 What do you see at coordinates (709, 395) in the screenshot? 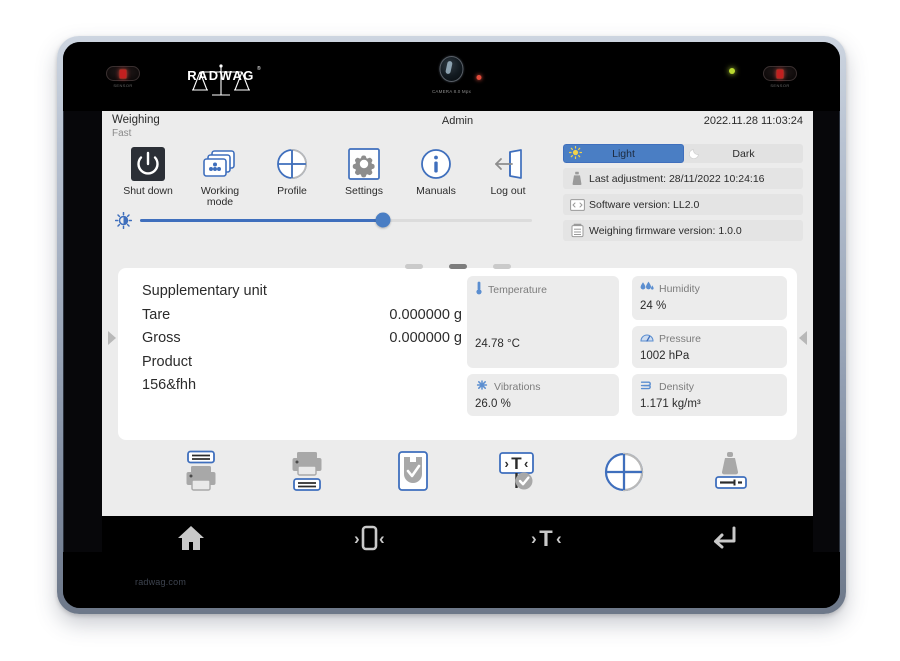
I see `sensor-card-density: Density 1.171 kg/m³` at bounding box center [709, 395].